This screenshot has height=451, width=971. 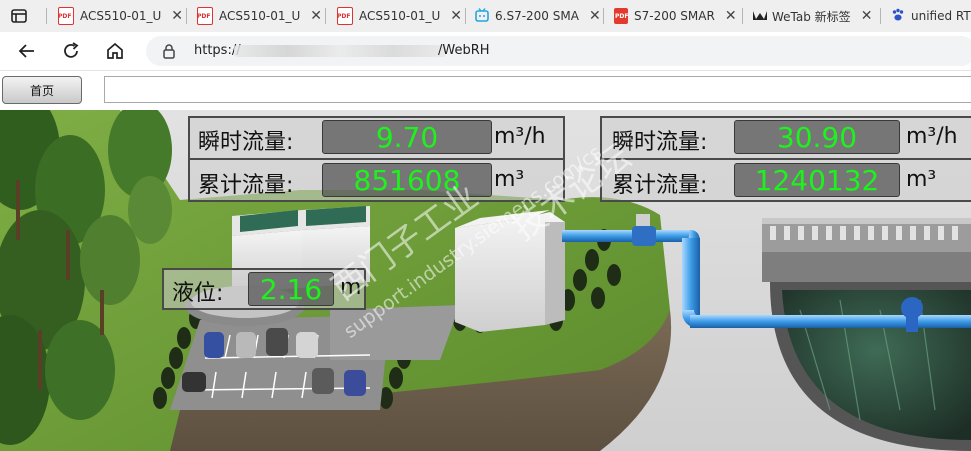 I want to click on browser-tab-7: unified RT, so click(x=931, y=16).